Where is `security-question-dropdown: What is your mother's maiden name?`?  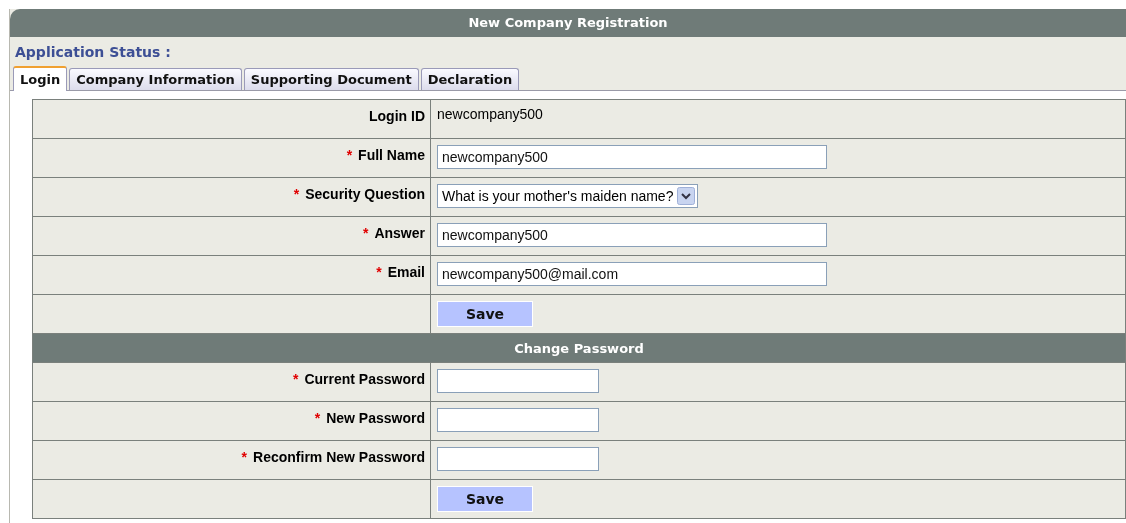
security-question-dropdown: What is your mother's maiden name? is located at coordinates (568, 196).